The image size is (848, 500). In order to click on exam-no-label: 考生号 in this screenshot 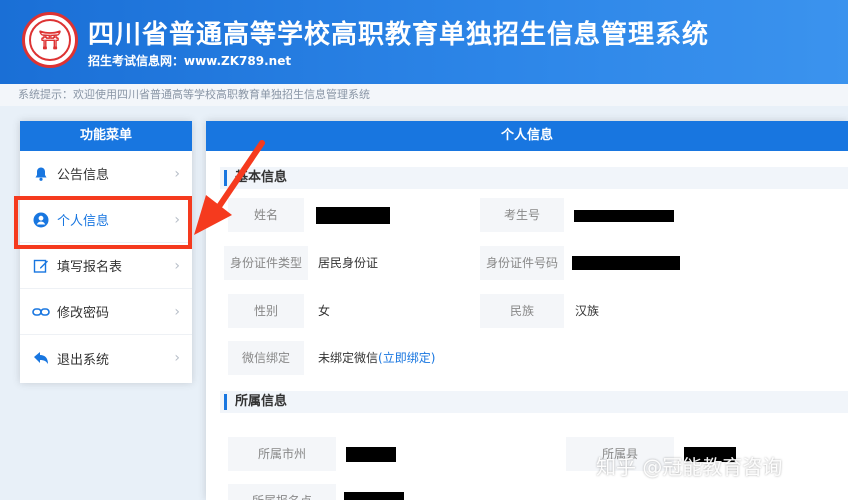, I will do `click(522, 215)`.